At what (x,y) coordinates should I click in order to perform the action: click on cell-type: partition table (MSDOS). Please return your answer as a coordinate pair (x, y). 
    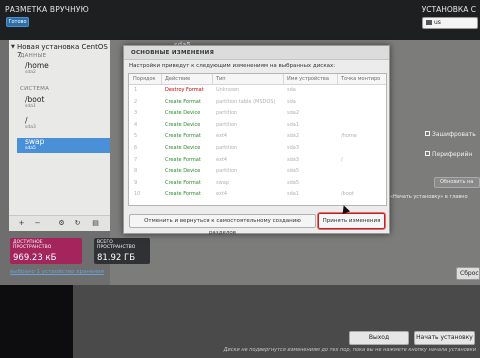
    Looking at the image, I should click on (246, 101).